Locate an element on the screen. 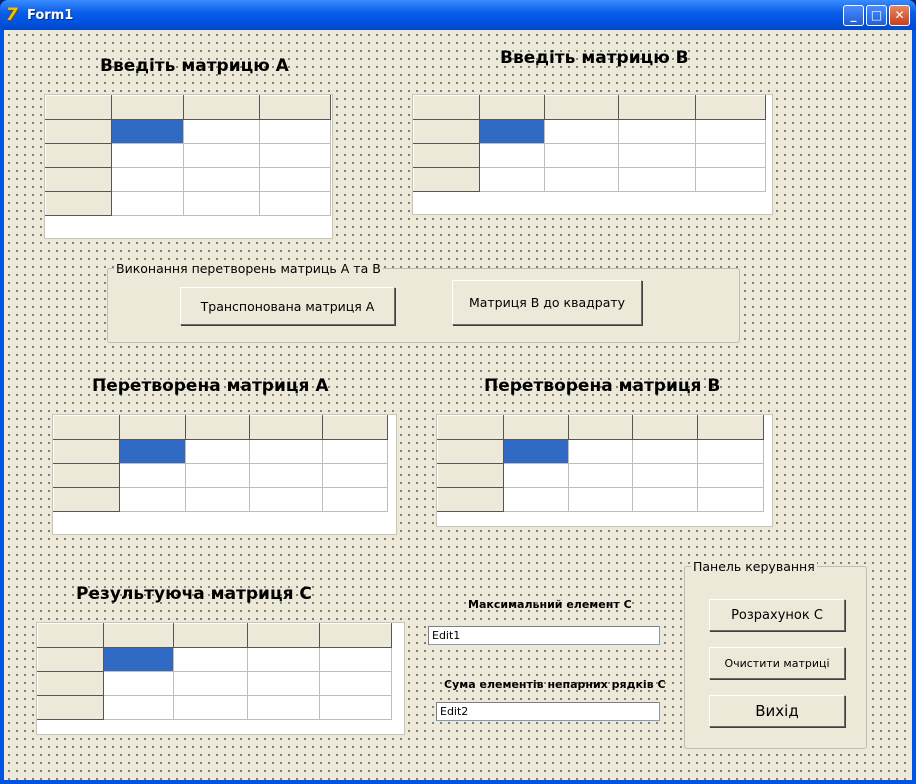 The height and width of the screenshot is (784, 916). transpose-a-button: Транспонована матриця А is located at coordinates (287, 306).